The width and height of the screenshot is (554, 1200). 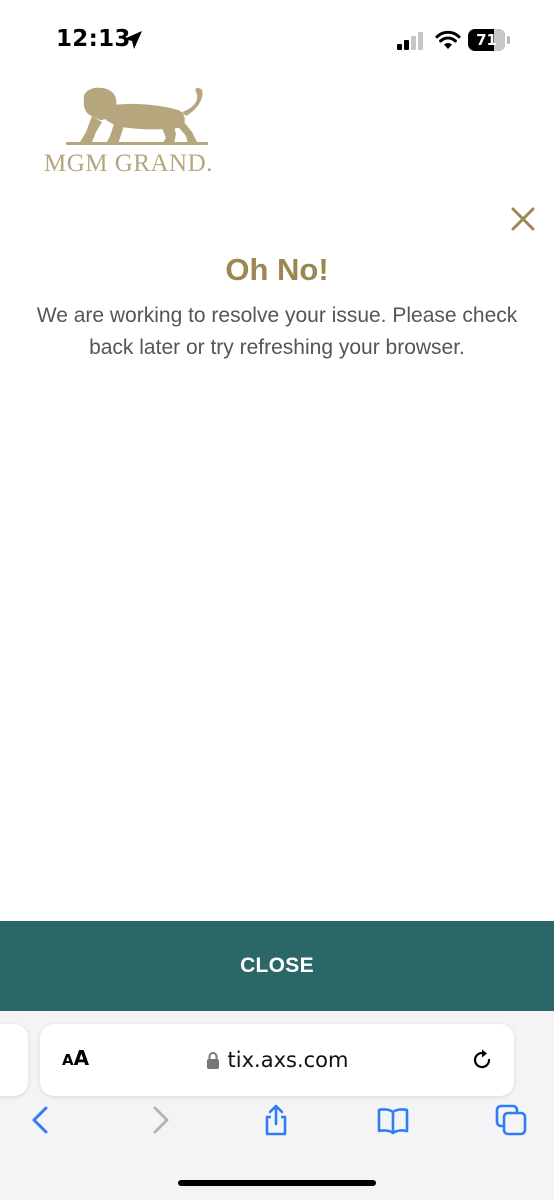 I want to click on reader-settings-button: AA, so click(x=75, y=1060).